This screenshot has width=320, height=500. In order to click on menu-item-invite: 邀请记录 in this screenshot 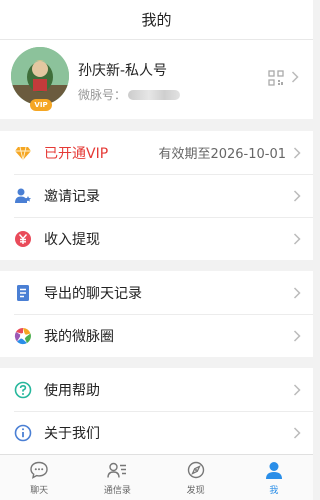, I will do `click(156, 195)`.